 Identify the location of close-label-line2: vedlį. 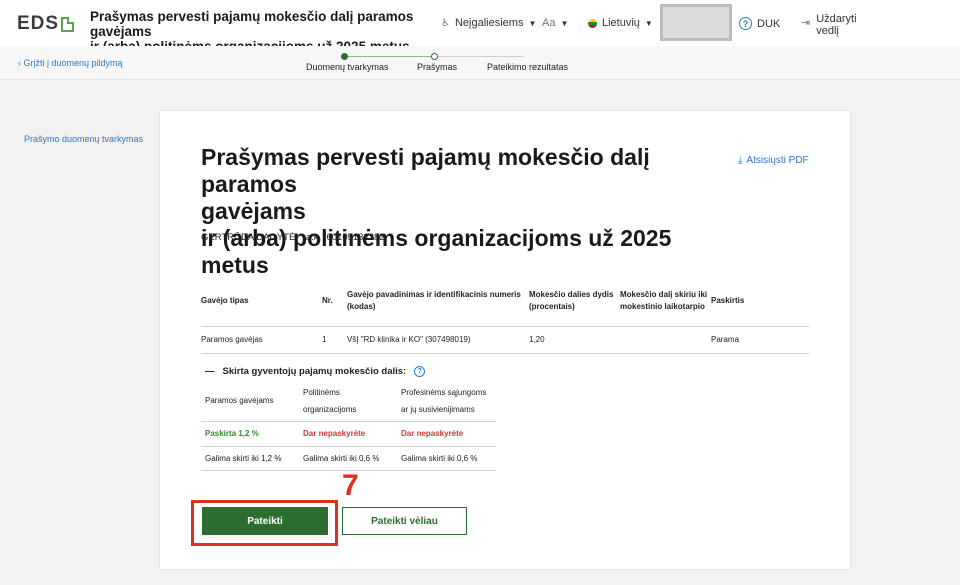
(827, 31).